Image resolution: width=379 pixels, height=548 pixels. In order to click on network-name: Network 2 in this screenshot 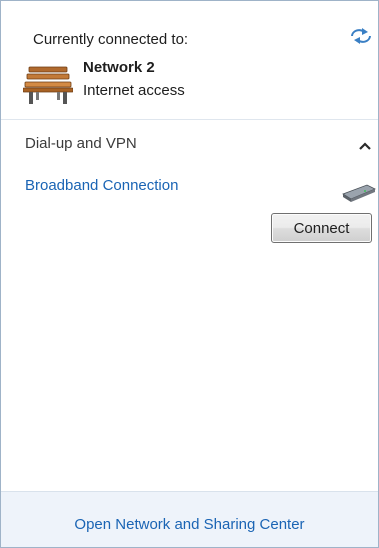, I will do `click(119, 67)`.